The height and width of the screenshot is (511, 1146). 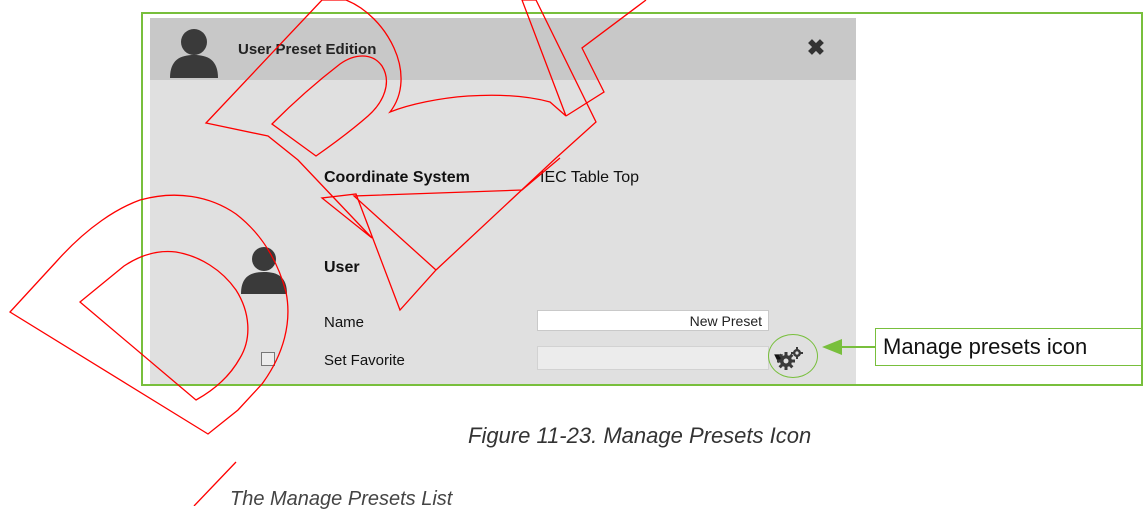 What do you see at coordinates (661, 358) in the screenshot?
I see `favorite-select: ▼` at bounding box center [661, 358].